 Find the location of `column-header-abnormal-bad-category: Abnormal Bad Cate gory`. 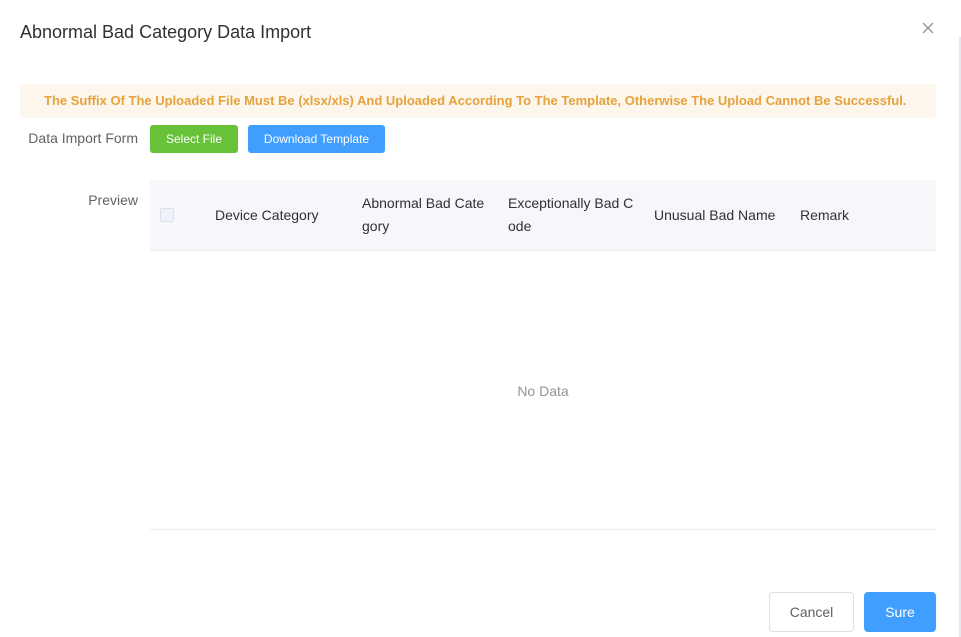

column-header-abnormal-bad-category: Abnormal Bad Cate gory is located at coordinates (425, 215).